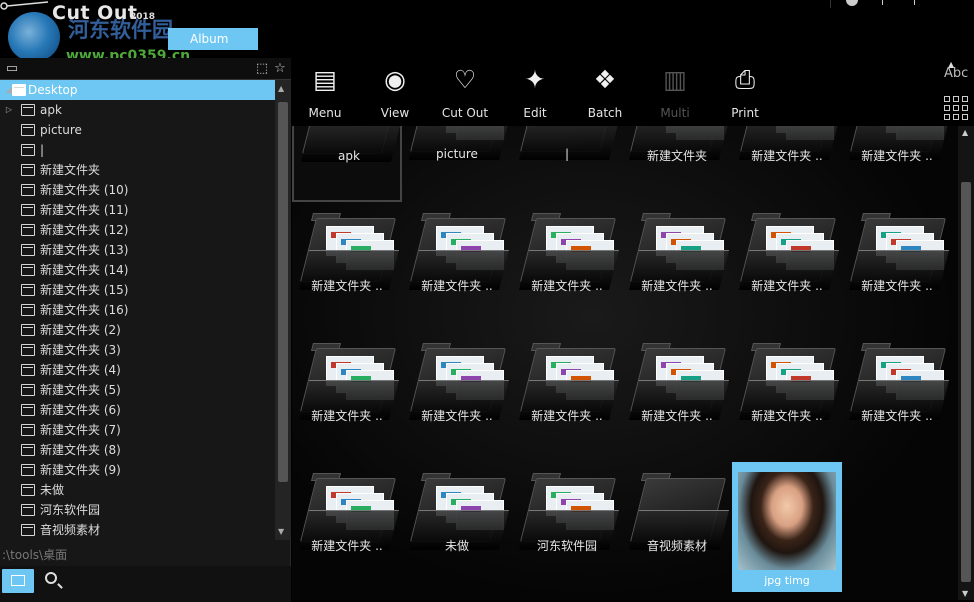 This screenshot has width=974, height=602. Describe the element at coordinates (457, 154) in the screenshot. I see `thumbnail-caption: picture` at that location.